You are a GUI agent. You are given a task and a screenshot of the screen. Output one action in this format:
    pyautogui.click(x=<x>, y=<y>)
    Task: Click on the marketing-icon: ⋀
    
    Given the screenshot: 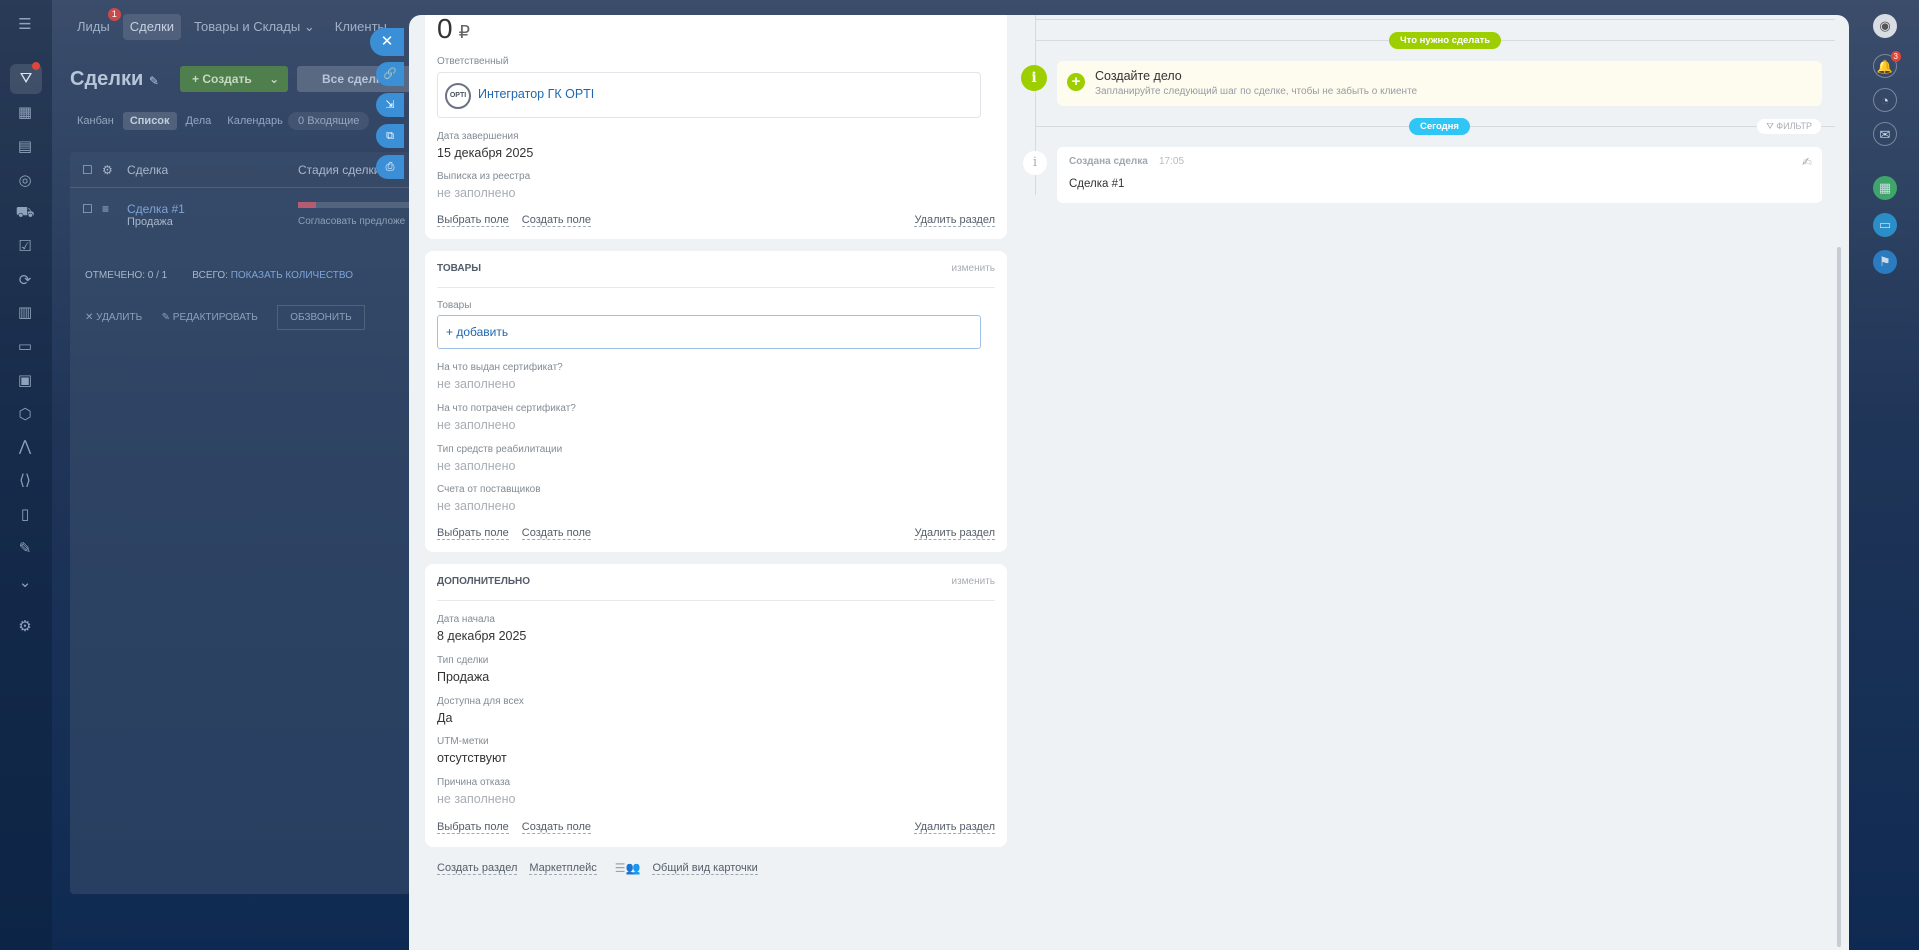 What is the action you would take?
    pyautogui.click(x=25, y=447)
    